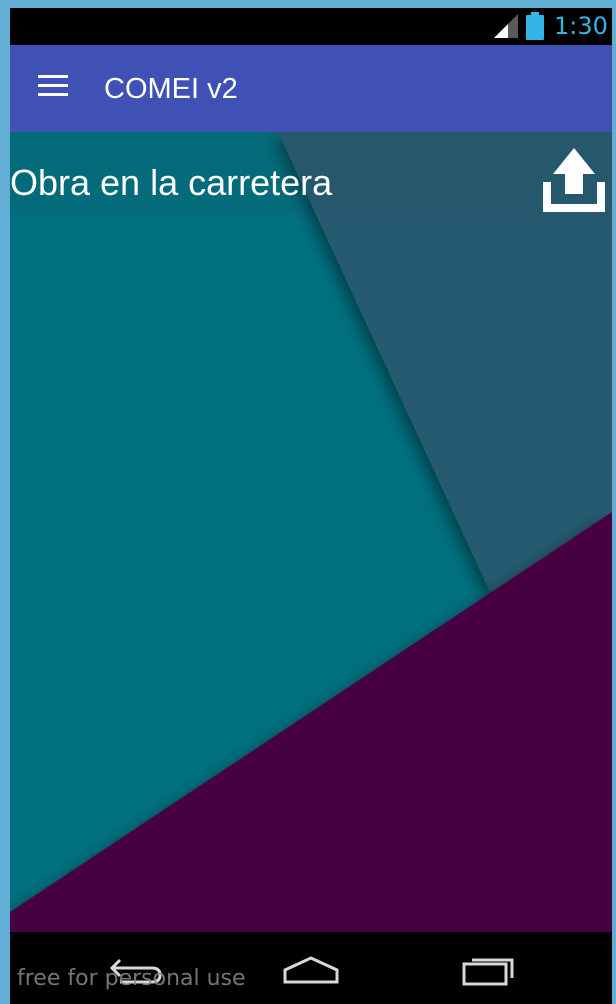  Describe the element at coordinates (581, 26) in the screenshot. I see `status-time: 1:30` at that location.